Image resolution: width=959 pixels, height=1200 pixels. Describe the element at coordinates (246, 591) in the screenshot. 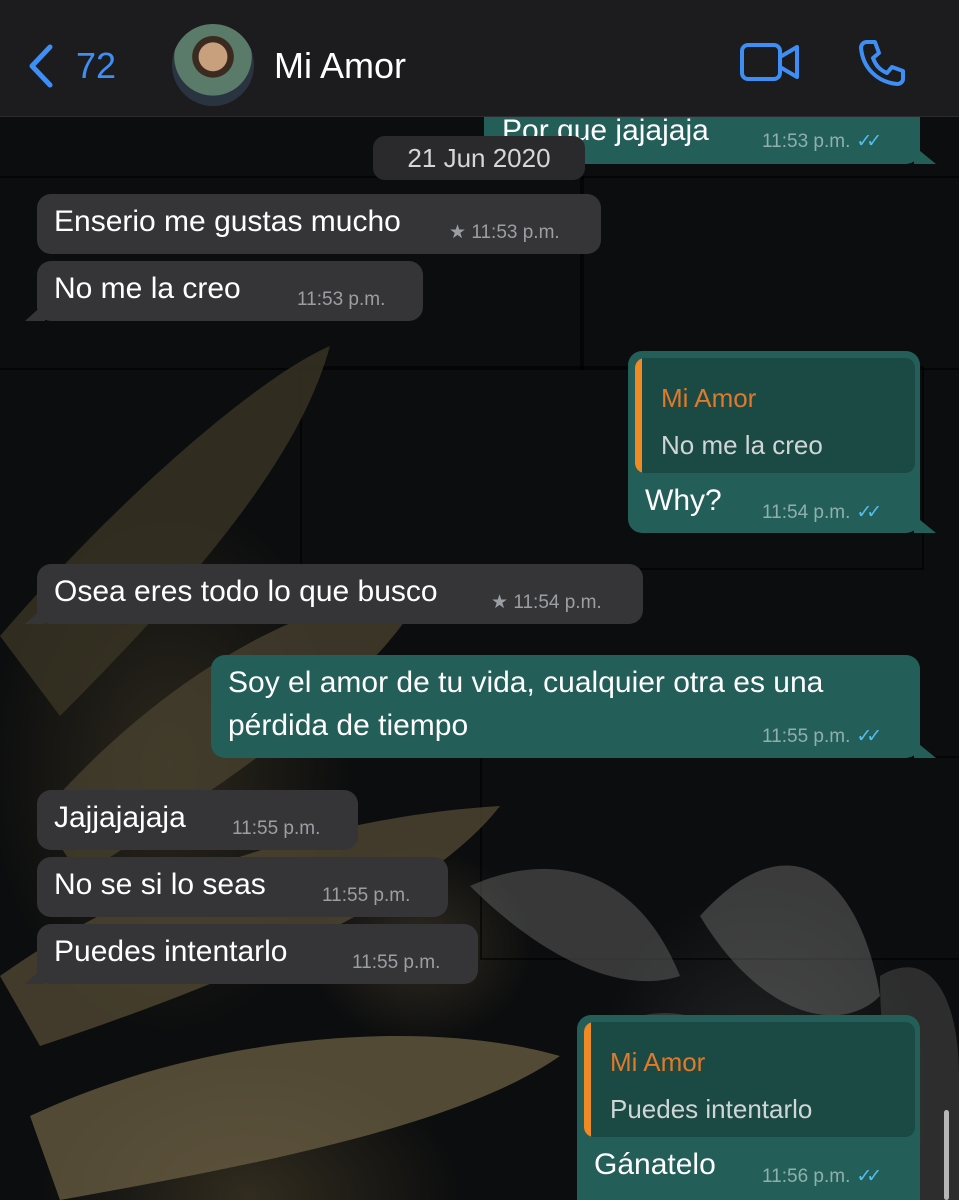

I see `message-text: Osea eres todo lo que busco` at that location.